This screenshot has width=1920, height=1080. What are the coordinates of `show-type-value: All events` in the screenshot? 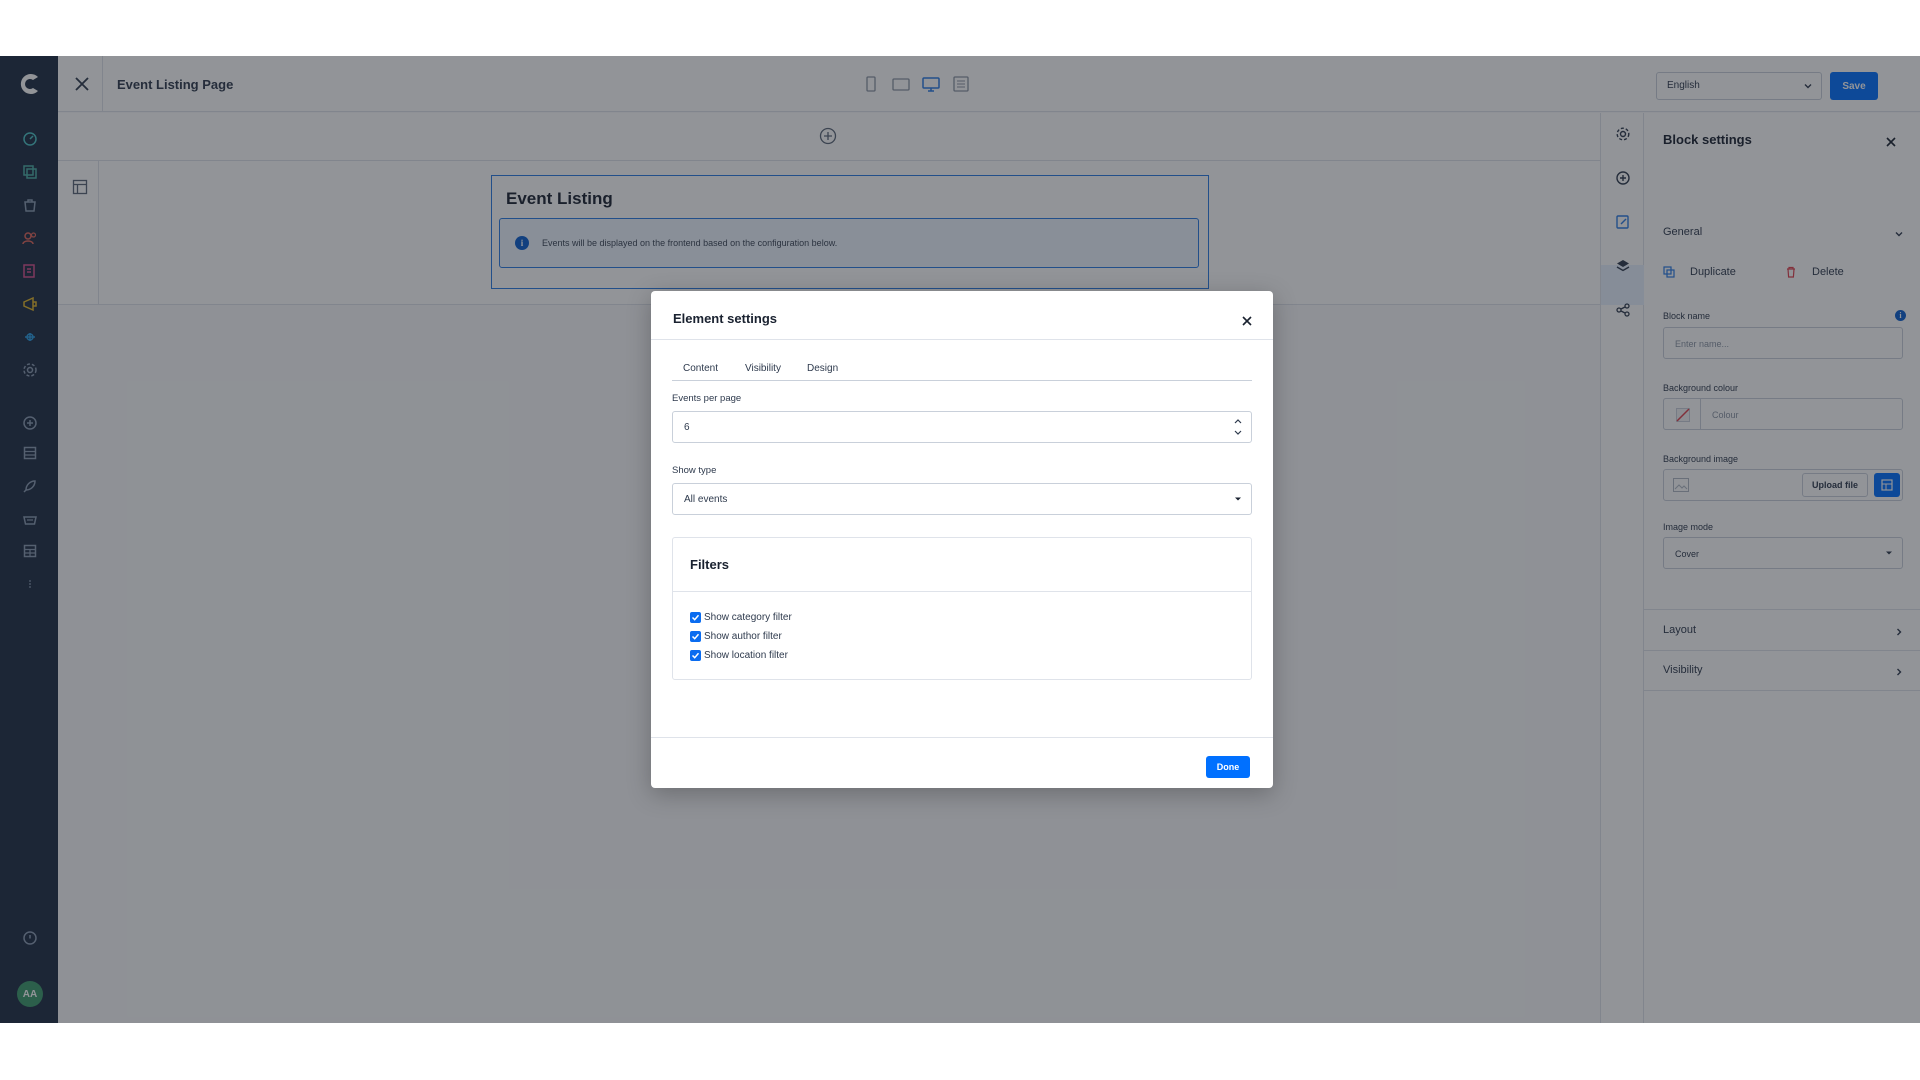 It's located at (706, 499).